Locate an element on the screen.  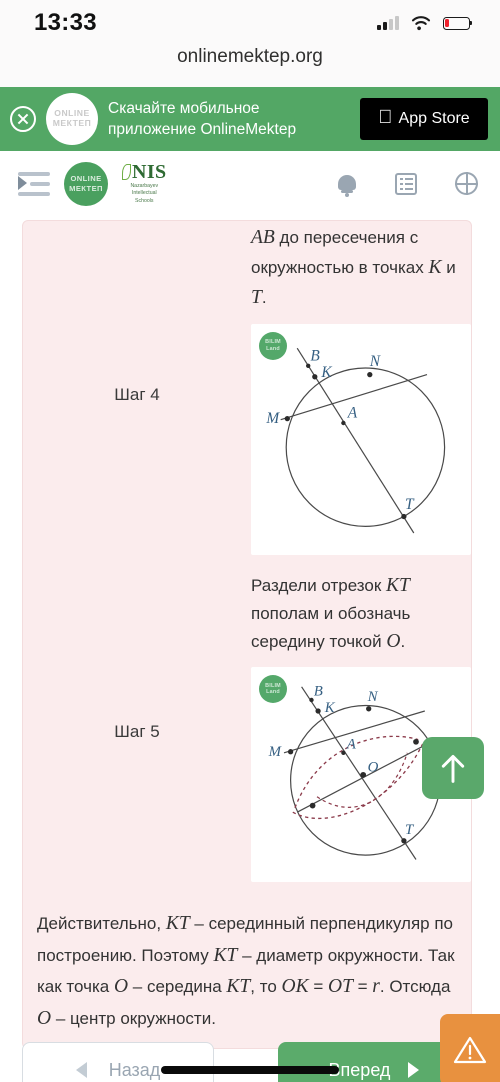
url-text: onlinemektep.org is located at coordinates (250, 56).